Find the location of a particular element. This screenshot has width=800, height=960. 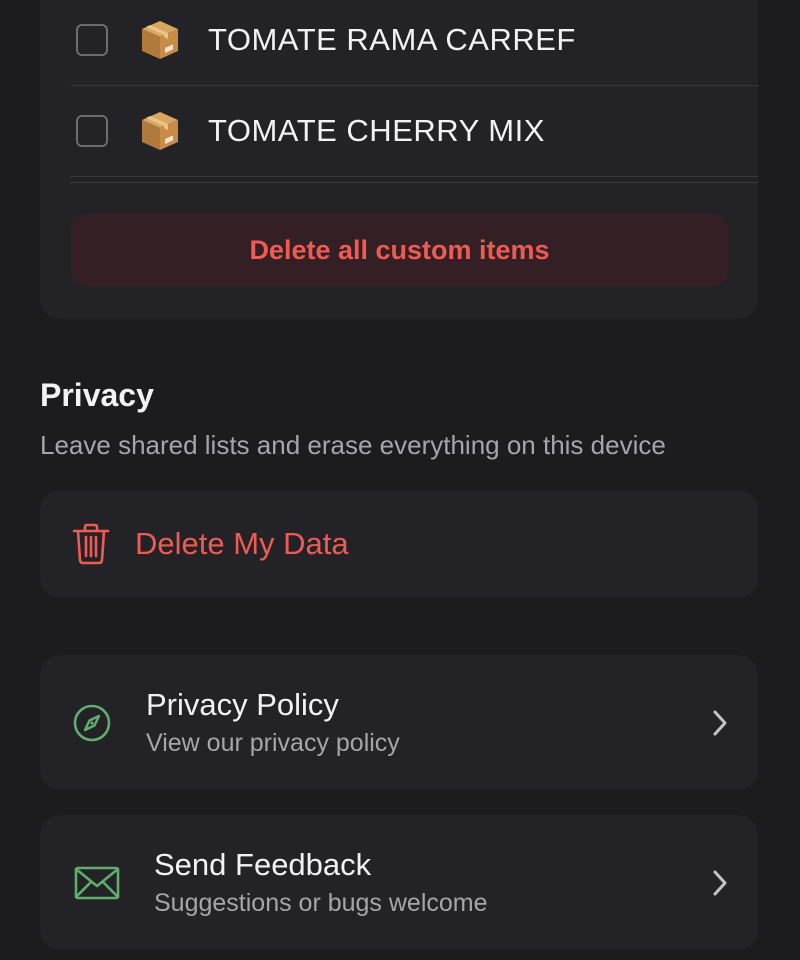

list-item: TOMATE RAMA CARREF is located at coordinates (414, 43).